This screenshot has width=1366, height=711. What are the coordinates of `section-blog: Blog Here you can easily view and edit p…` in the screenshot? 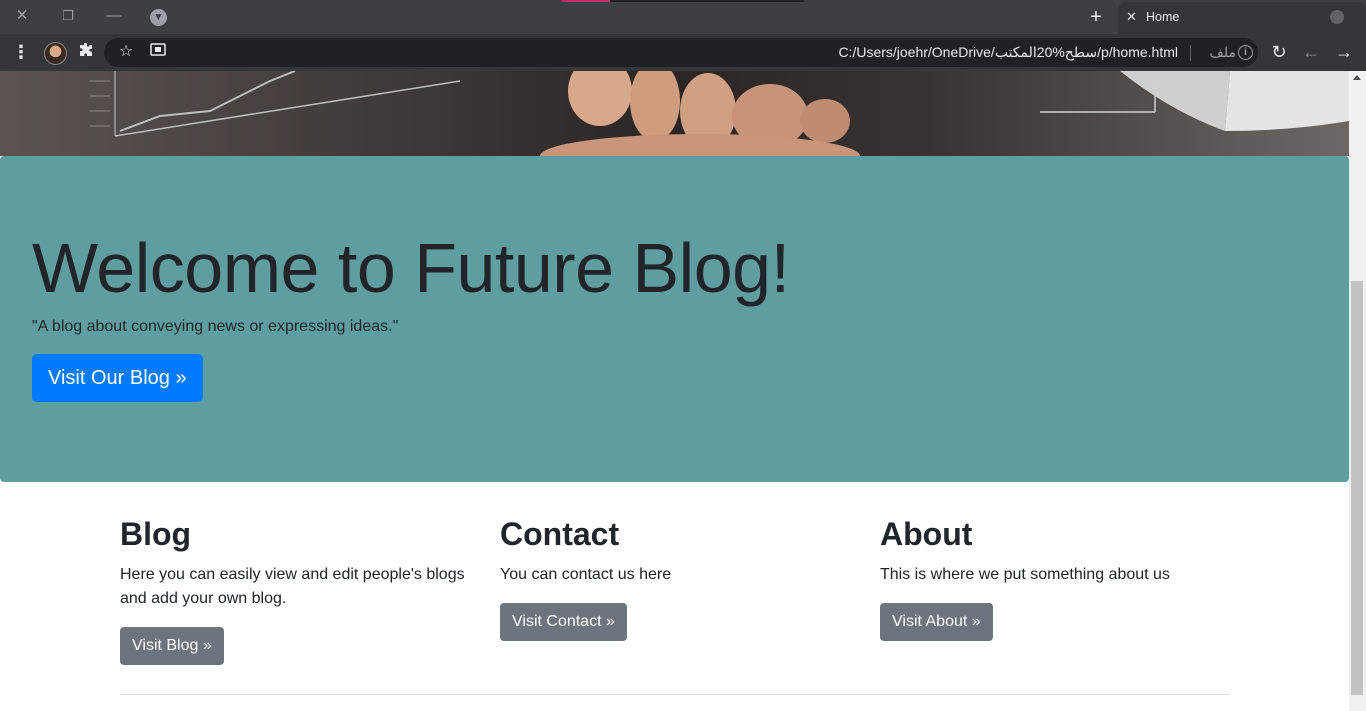 It's located at (292, 590).